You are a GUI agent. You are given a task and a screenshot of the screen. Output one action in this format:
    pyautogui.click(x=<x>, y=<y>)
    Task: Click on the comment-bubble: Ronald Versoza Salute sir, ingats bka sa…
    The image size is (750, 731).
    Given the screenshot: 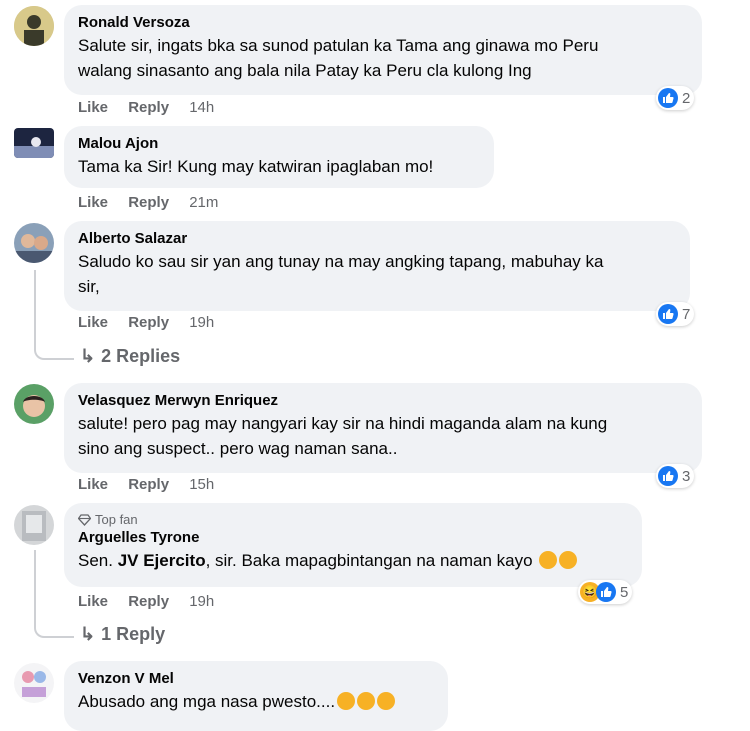 What is the action you would take?
    pyautogui.click(x=383, y=50)
    